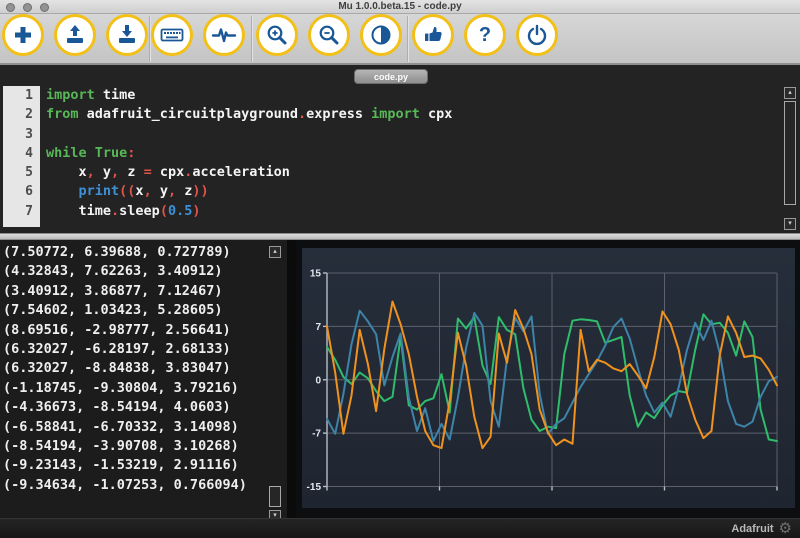 This screenshot has width=800, height=538. I want to click on download-icon, so click(127, 34).